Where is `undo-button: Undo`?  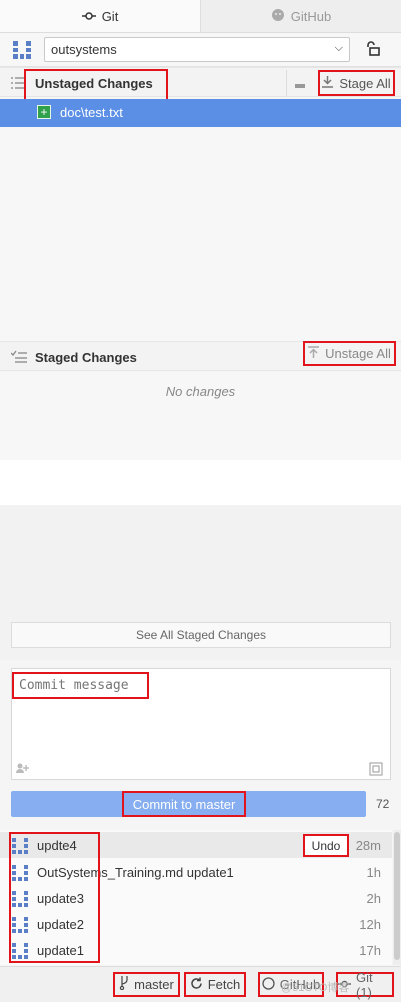 undo-button: Undo is located at coordinates (326, 845).